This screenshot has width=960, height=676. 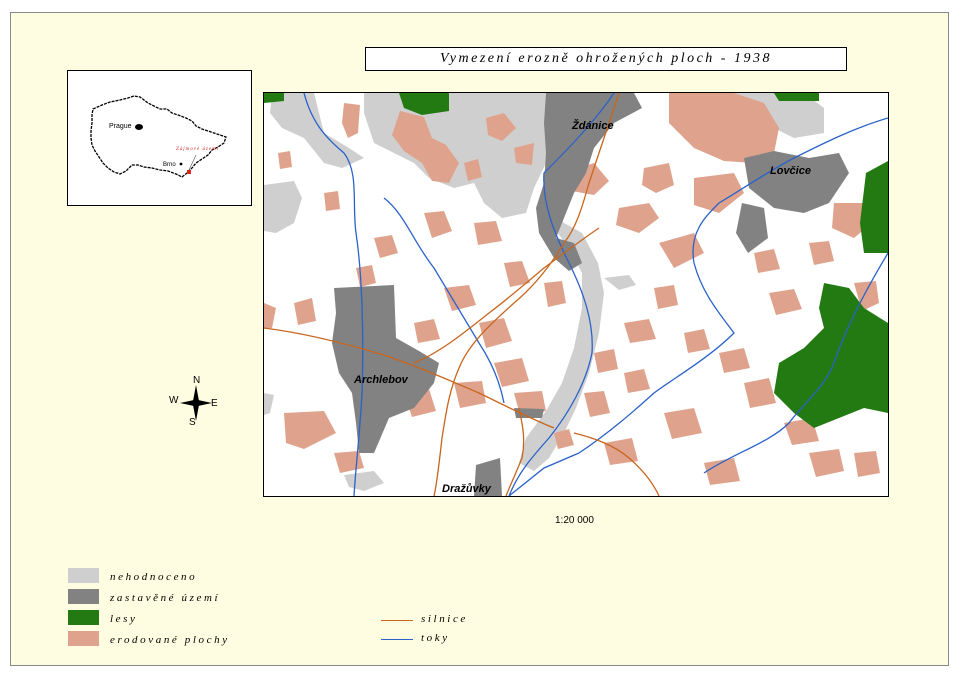 What do you see at coordinates (451, 639) in the screenshot?
I see `legend-item-streams: toky` at bounding box center [451, 639].